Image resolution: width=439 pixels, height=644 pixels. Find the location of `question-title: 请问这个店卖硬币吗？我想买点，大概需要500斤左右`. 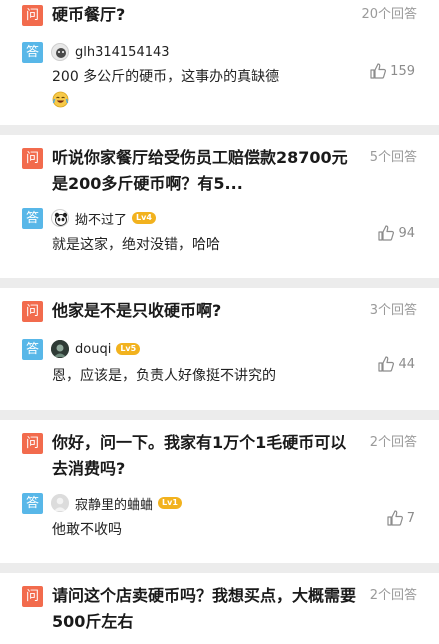

question-title: 请问这个店卖硬币吗？我想买点，大概需要500斤左右 is located at coordinates (207, 609).